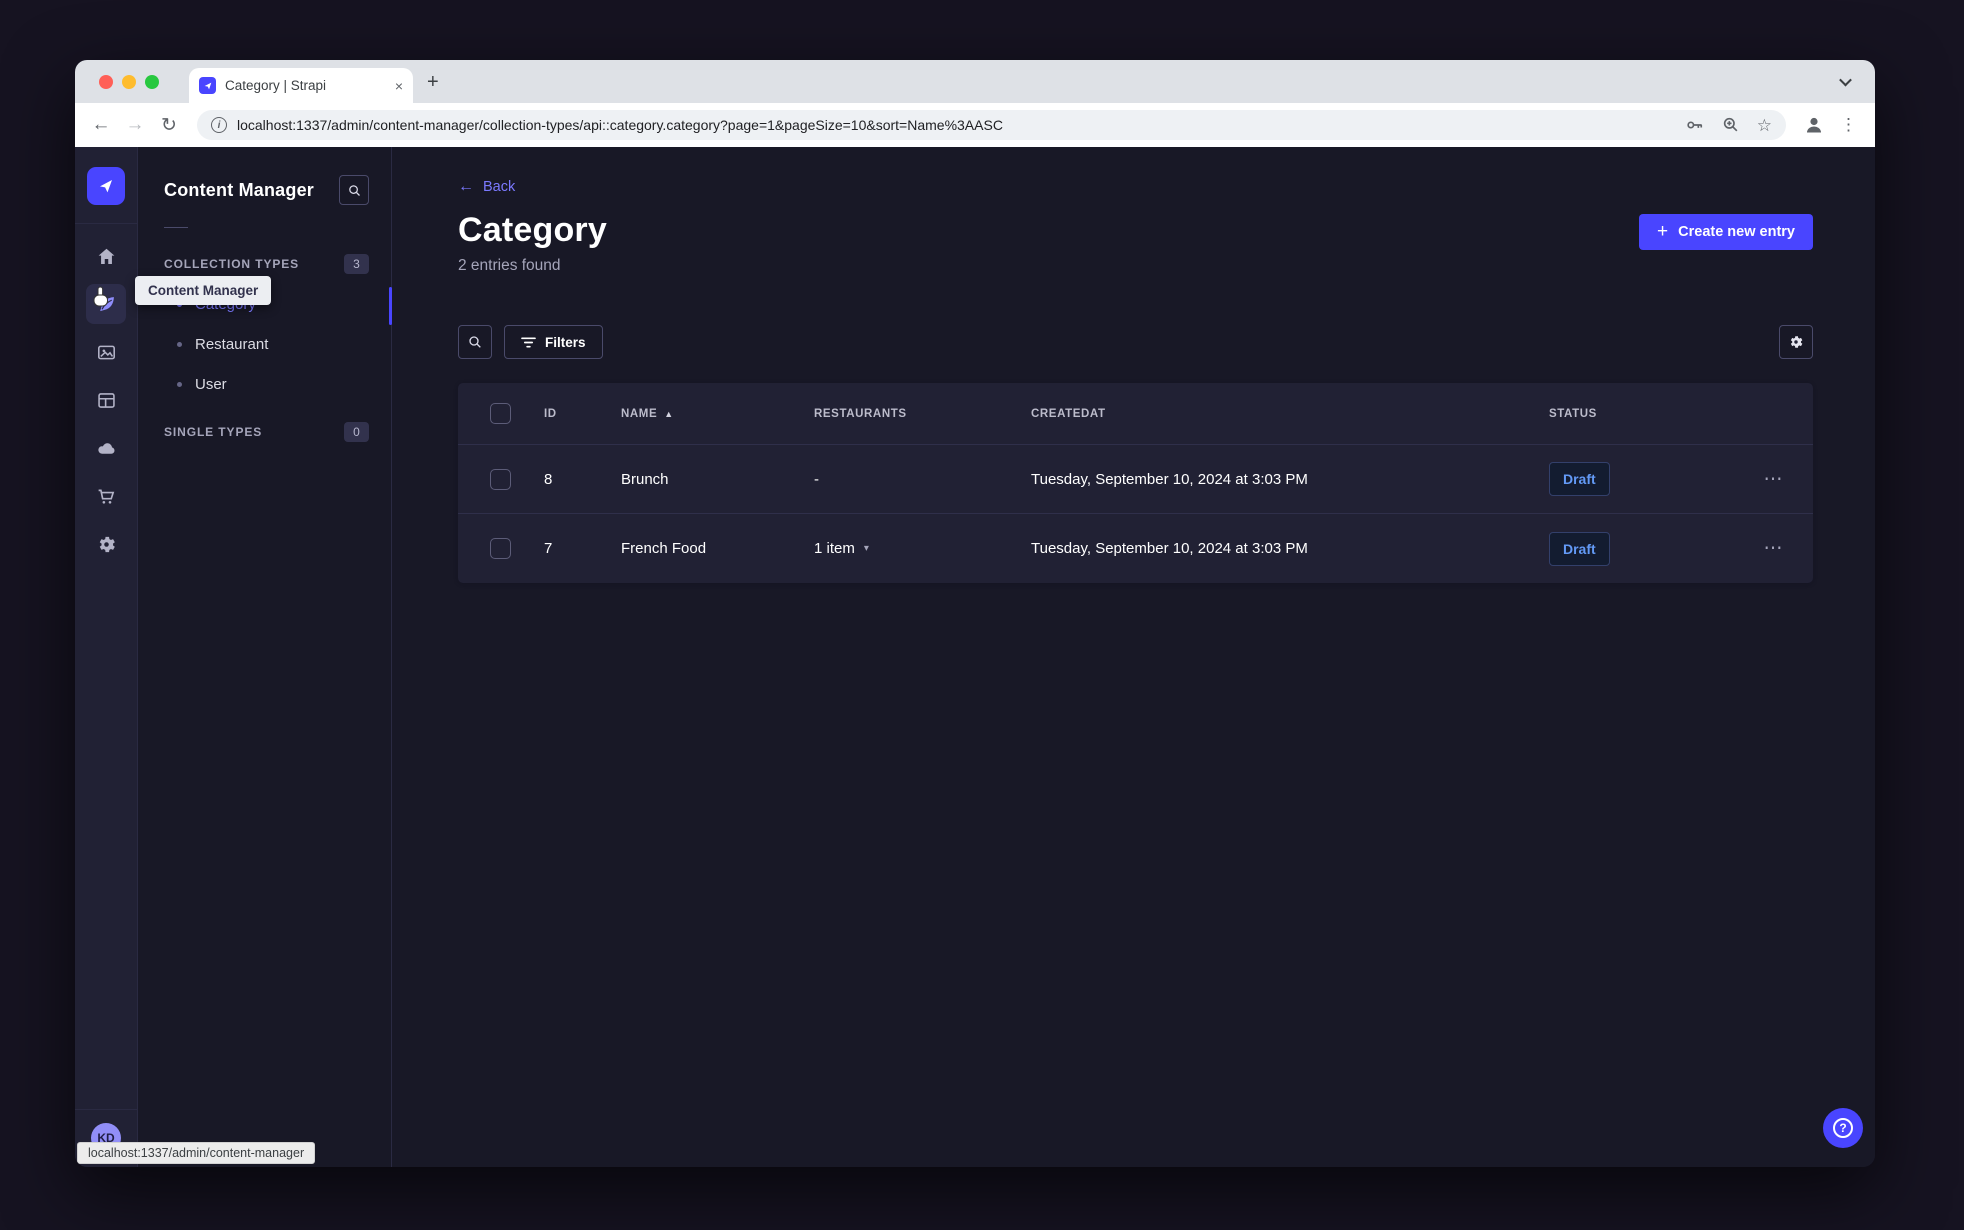 The width and height of the screenshot is (1964, 1230). Describe the element at coordinates (1641, 414) in the screenshot. I see `header-status: STATUS` at that location.